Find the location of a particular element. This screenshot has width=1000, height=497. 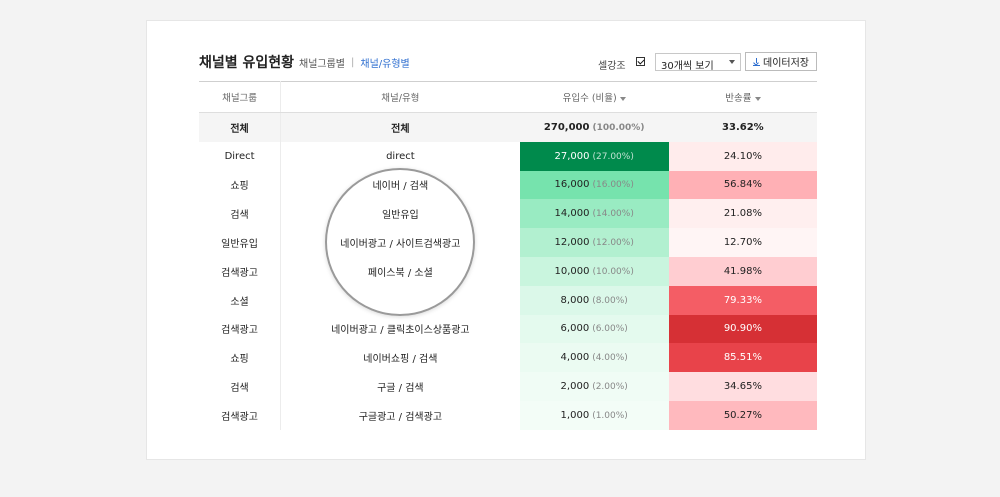

row-share: (1.00%) is located at coordinates (610, 415).